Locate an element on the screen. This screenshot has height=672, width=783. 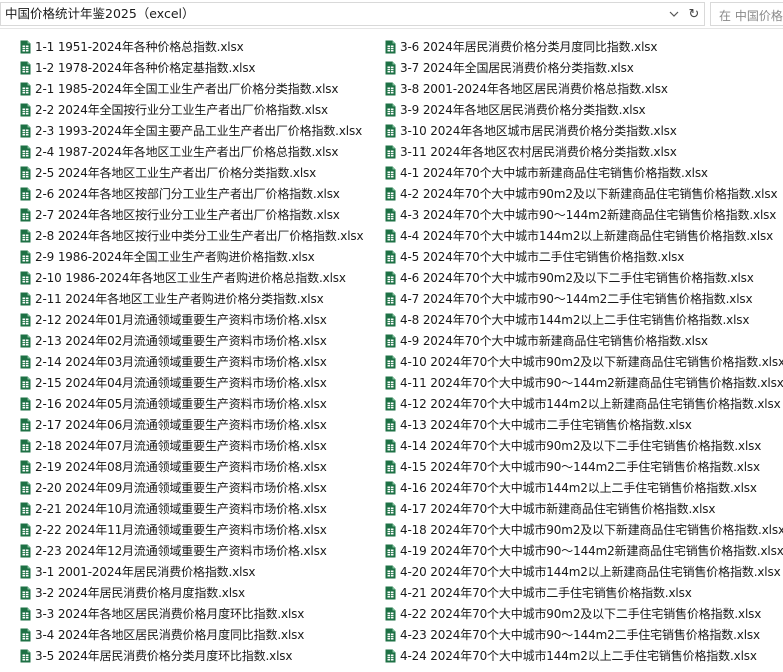
file-name: 3-7 2024年全国居民消费价格分类指数.xlsx is located at coordinates (517, 67).